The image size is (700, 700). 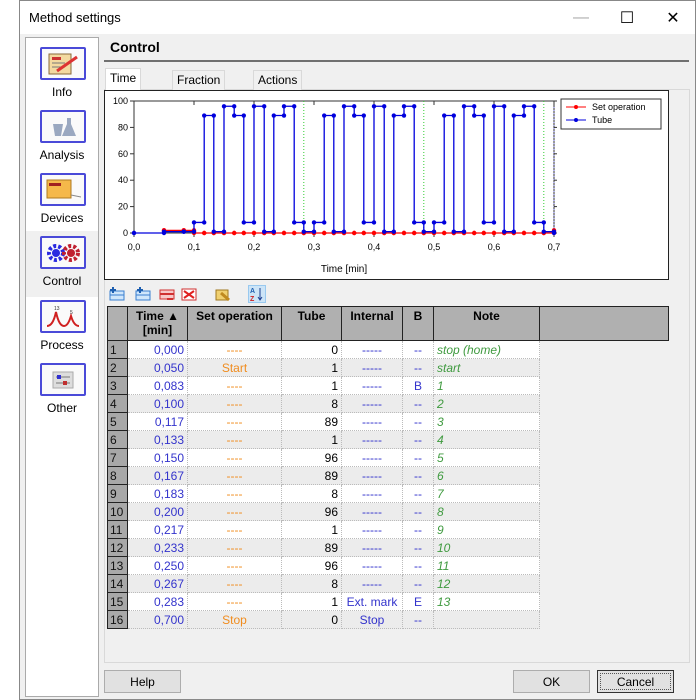 I want to click on column-header-tube: Tube, so click(x=311, y=323).